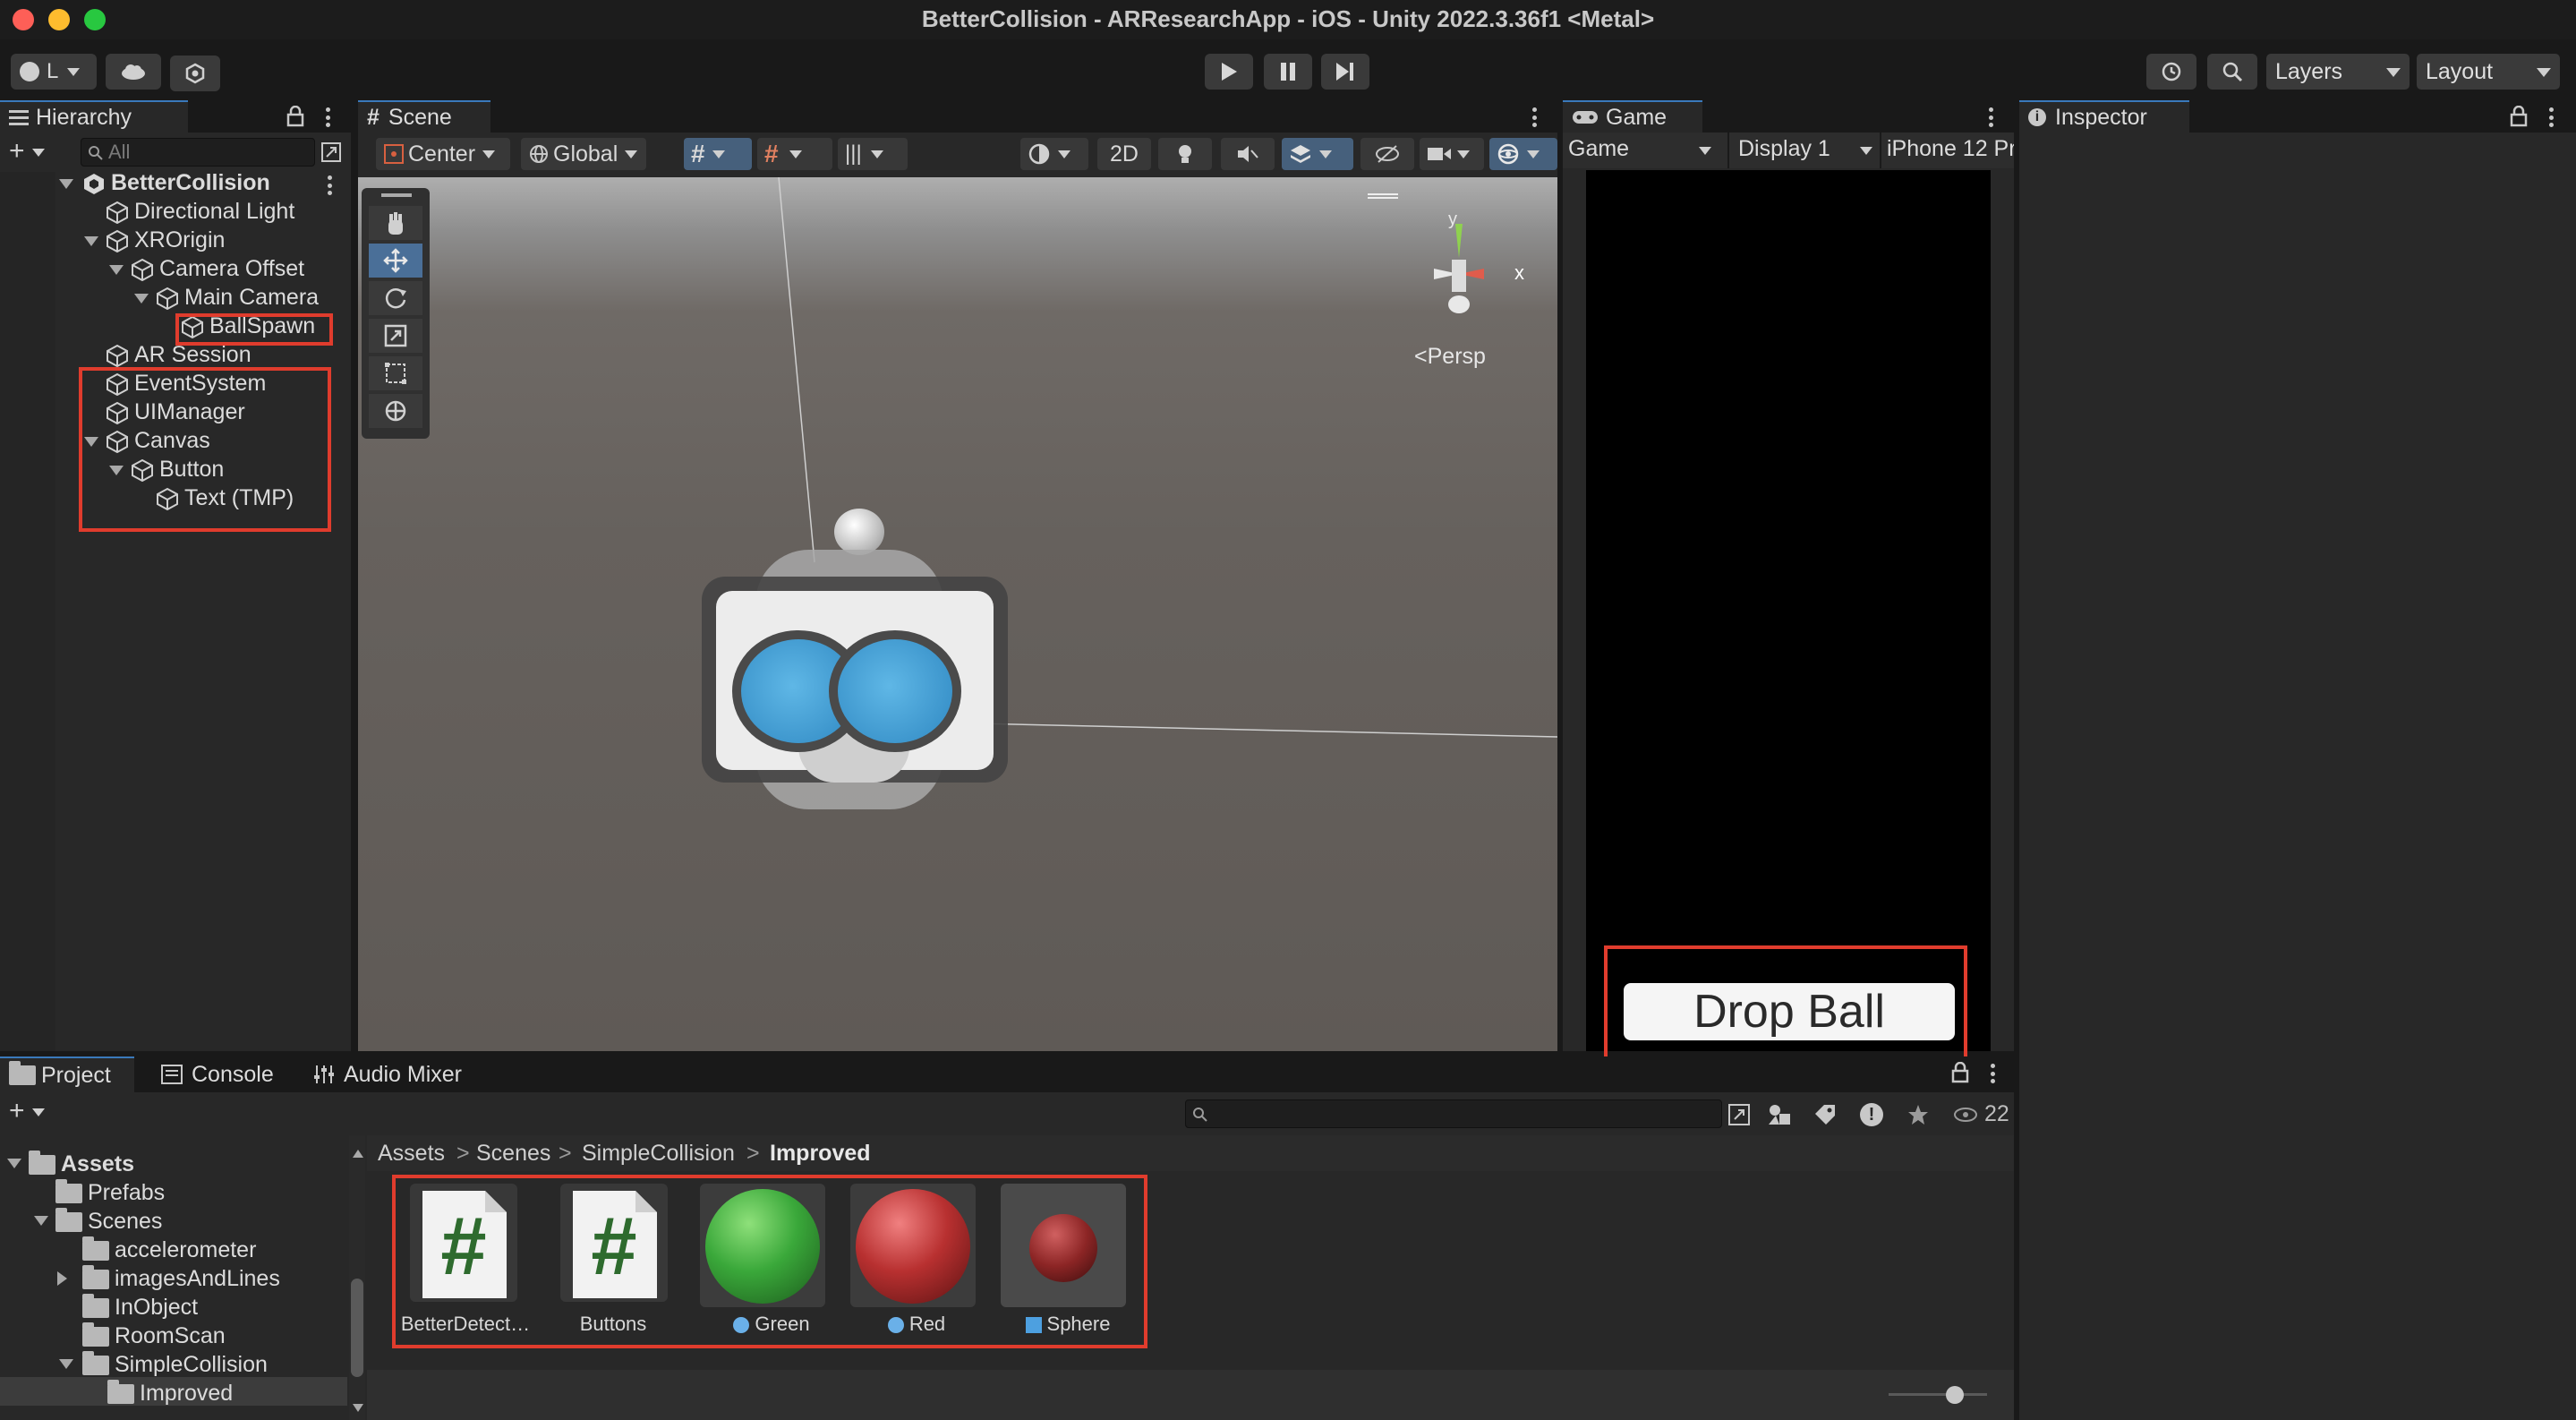  What do you see at coordinates (328, 117) in the screenshot?
I see `hierarchy-menu-icon` at bounding box center [328, 117].